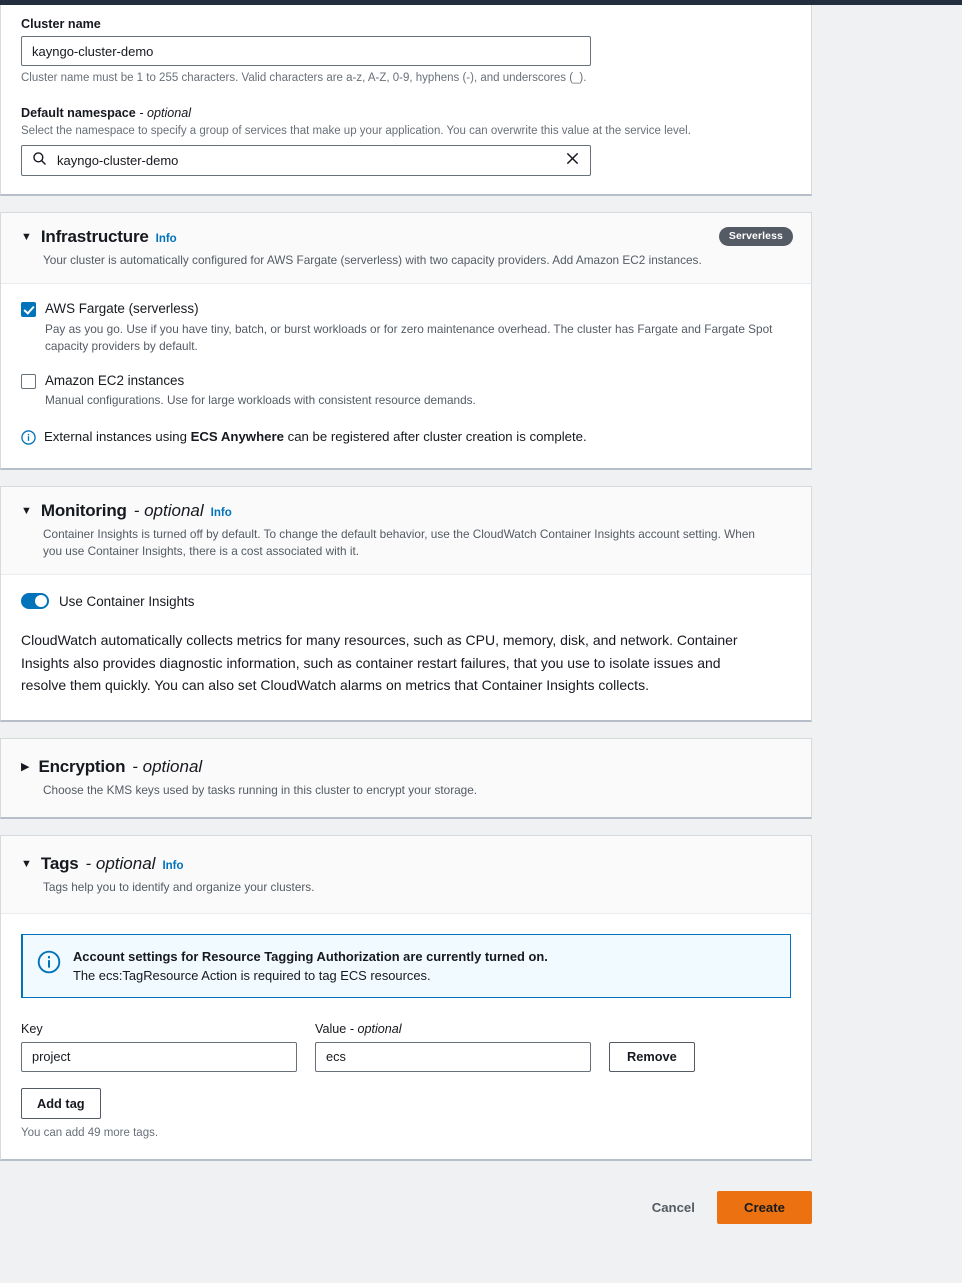  I want to click on close-icon, so click(572, 161).